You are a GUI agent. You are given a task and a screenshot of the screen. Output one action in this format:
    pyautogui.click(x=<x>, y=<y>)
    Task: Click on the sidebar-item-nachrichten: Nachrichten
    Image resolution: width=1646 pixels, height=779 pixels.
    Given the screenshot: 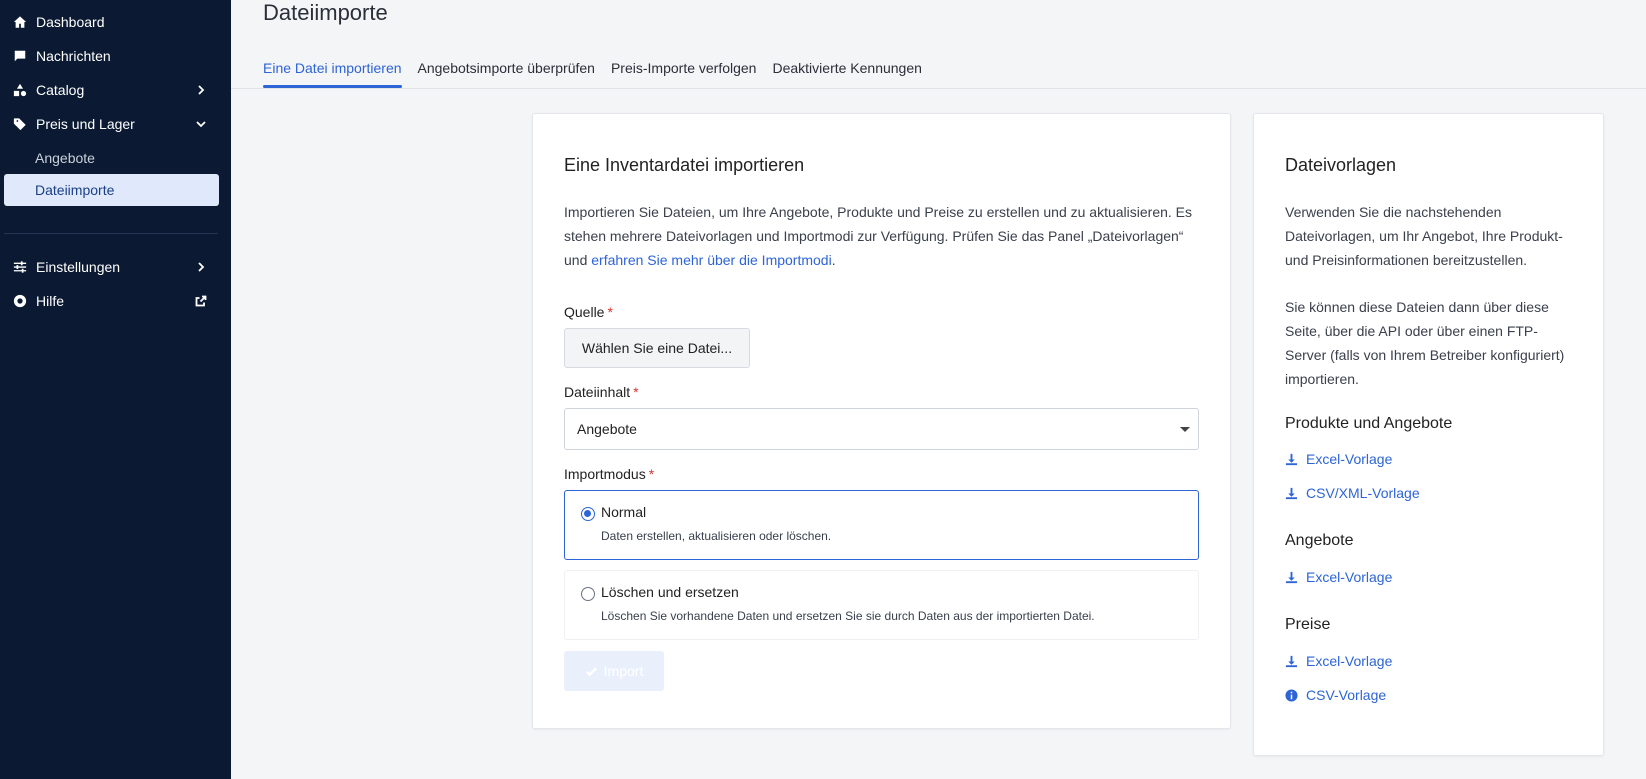 What is the action you would take?
    pyautogui.click(x=115, y=56)
    